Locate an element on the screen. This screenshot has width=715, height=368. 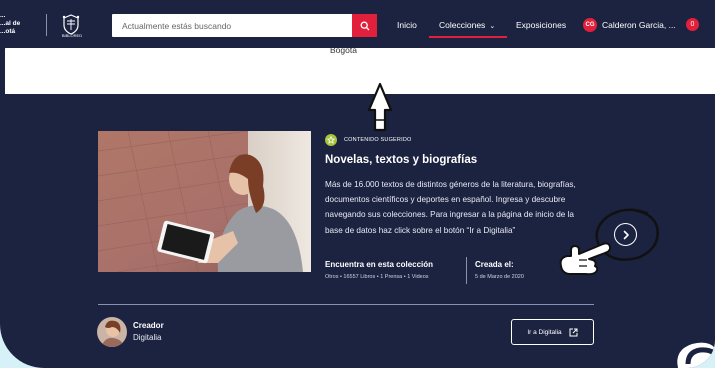
search-bar is located at coordinates (244, 25).